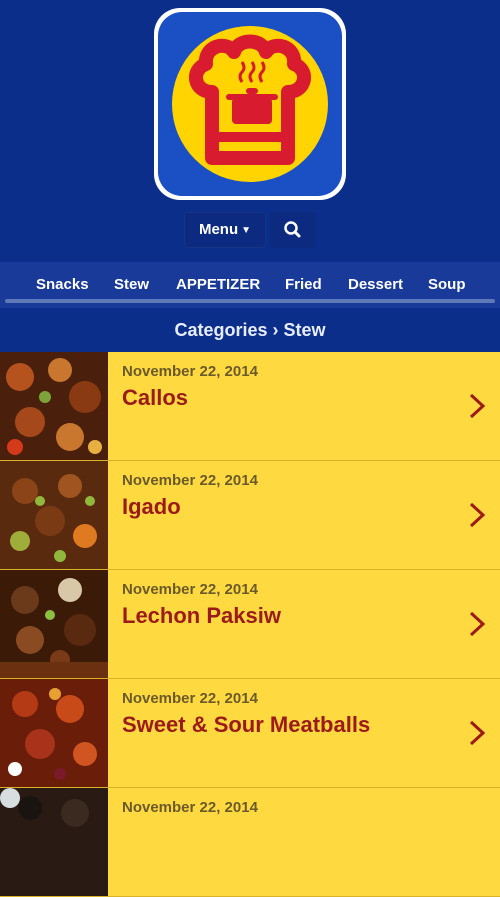 This screenshot has height=897, width=500. Describe the element at coordinates (246, 725) in the screenshot. I see `post-title: Sweet & Sour Meatballs` at that location.